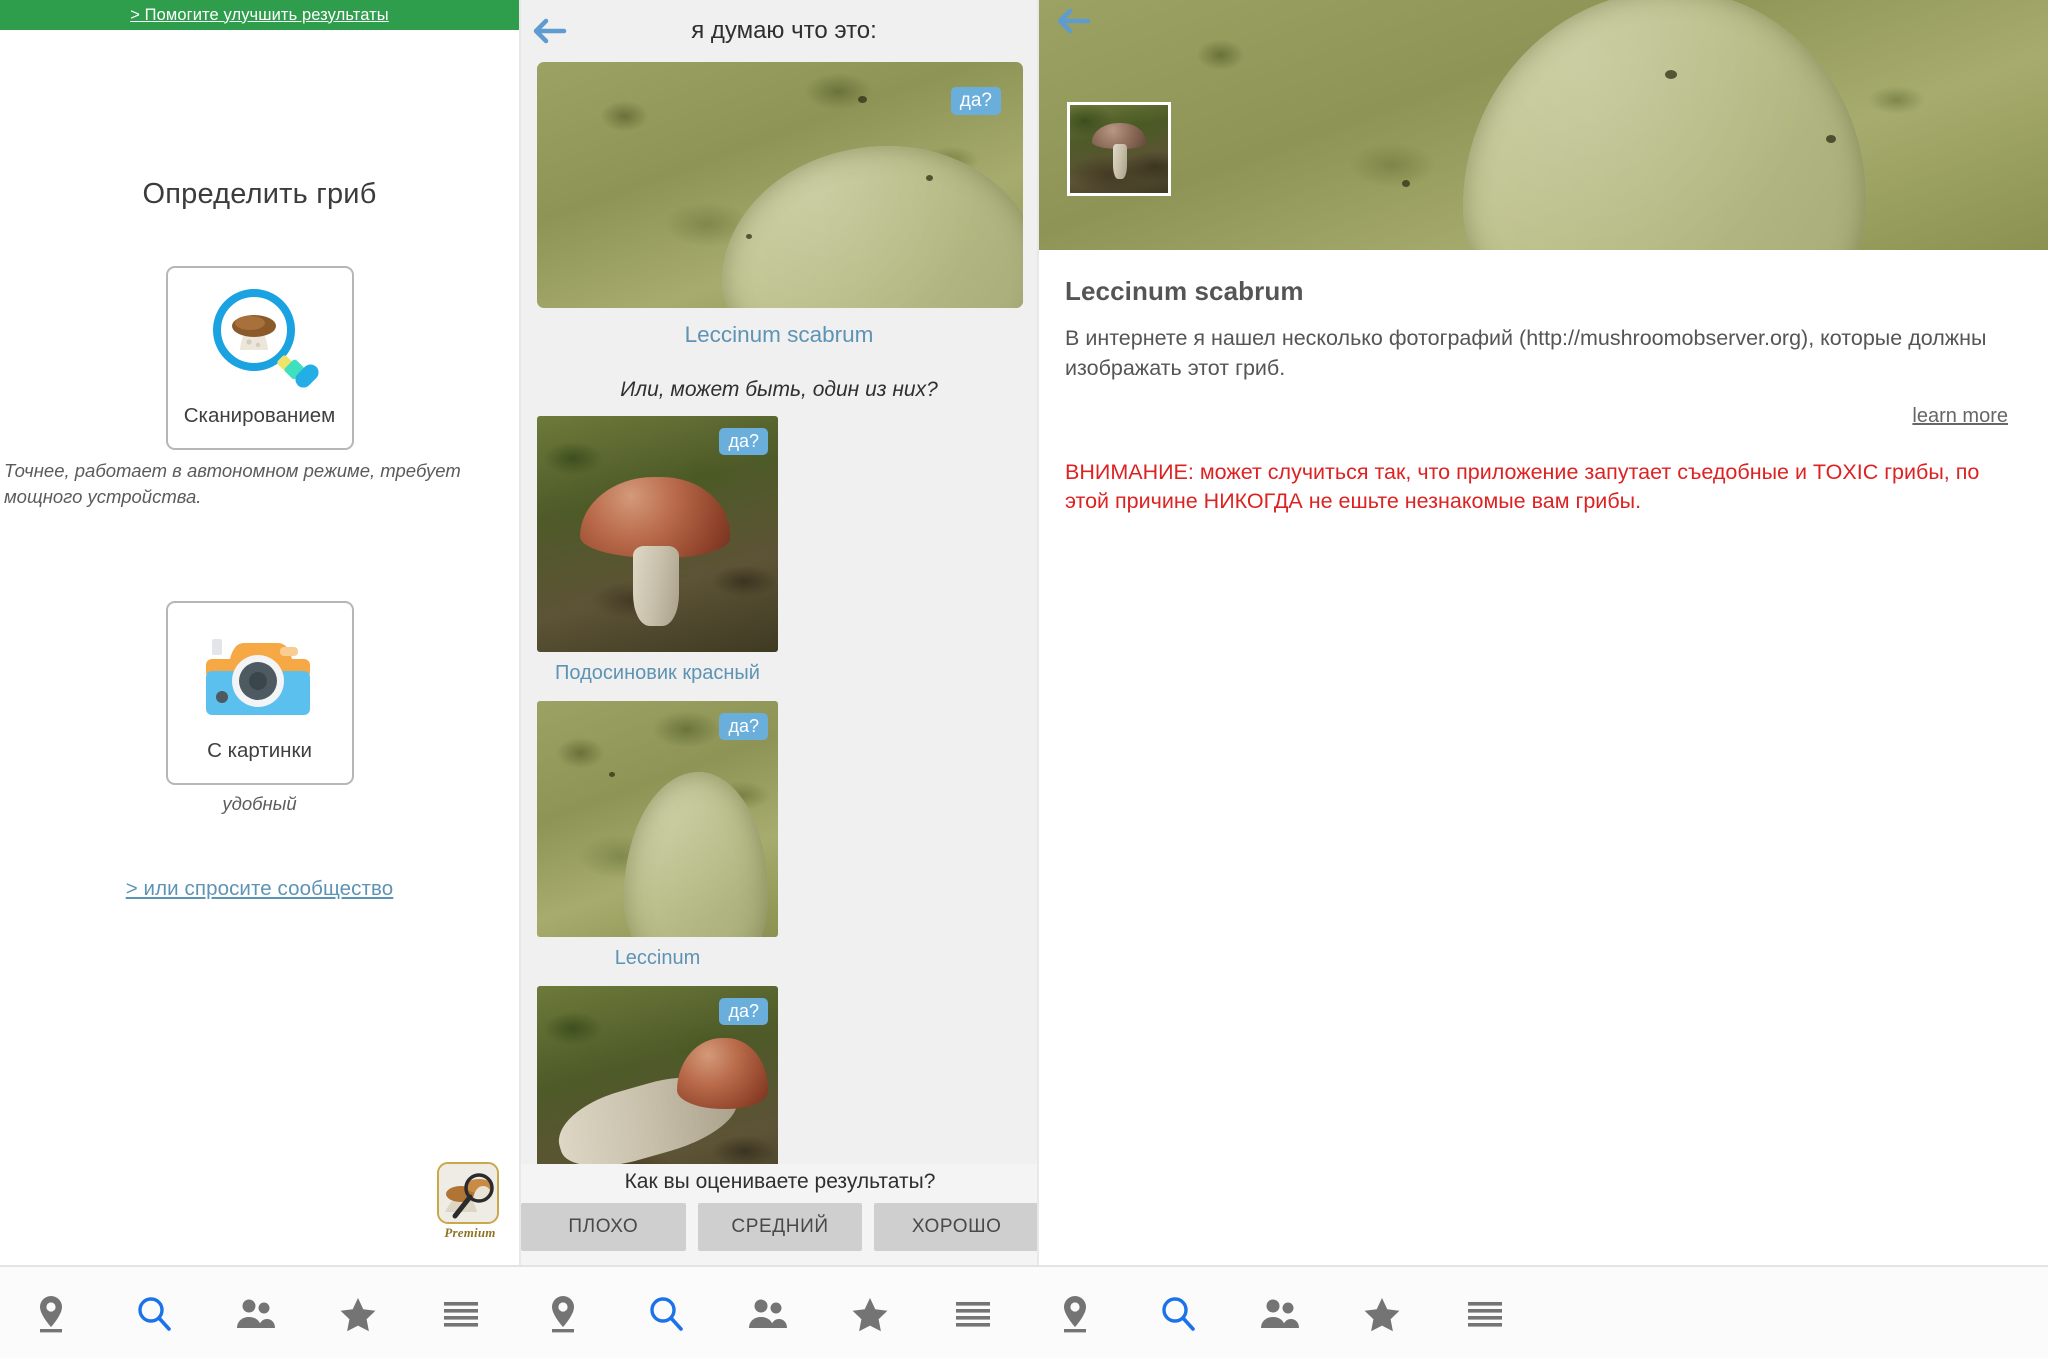 The height and width of the screenshot is (1358, 2048). I want to click on alternatives-prompt: Или, может быть, один из них?, so click(779, 389).